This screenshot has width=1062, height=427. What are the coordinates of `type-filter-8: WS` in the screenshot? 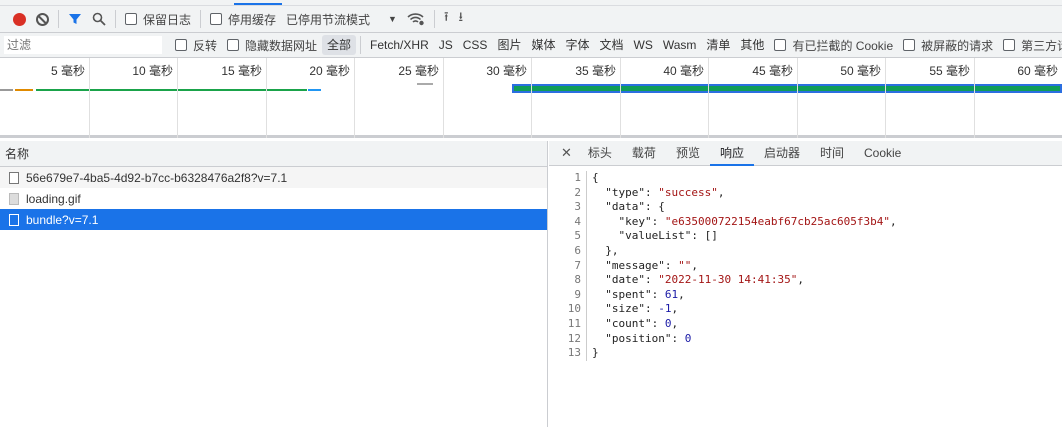 It's located at (643, 45).